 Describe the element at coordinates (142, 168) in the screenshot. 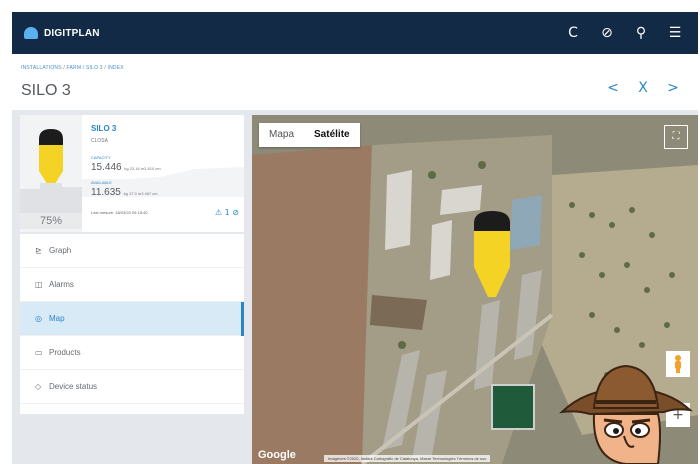

I see `capacity-unit: kg 23.16 m3 610 cm` at that location.